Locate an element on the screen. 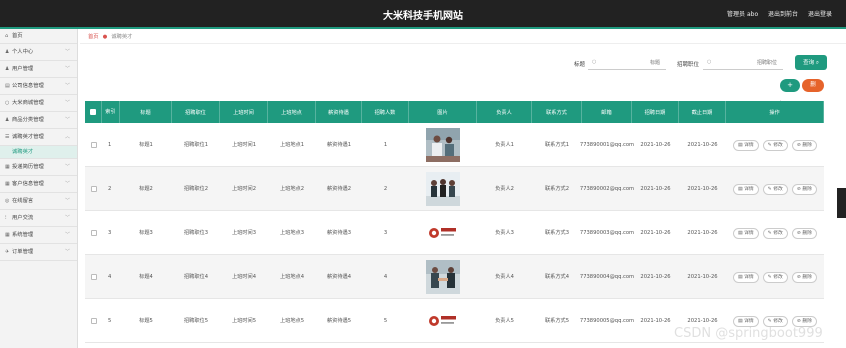  batch-delete-button: 删 is located at coordinates (813, 85).